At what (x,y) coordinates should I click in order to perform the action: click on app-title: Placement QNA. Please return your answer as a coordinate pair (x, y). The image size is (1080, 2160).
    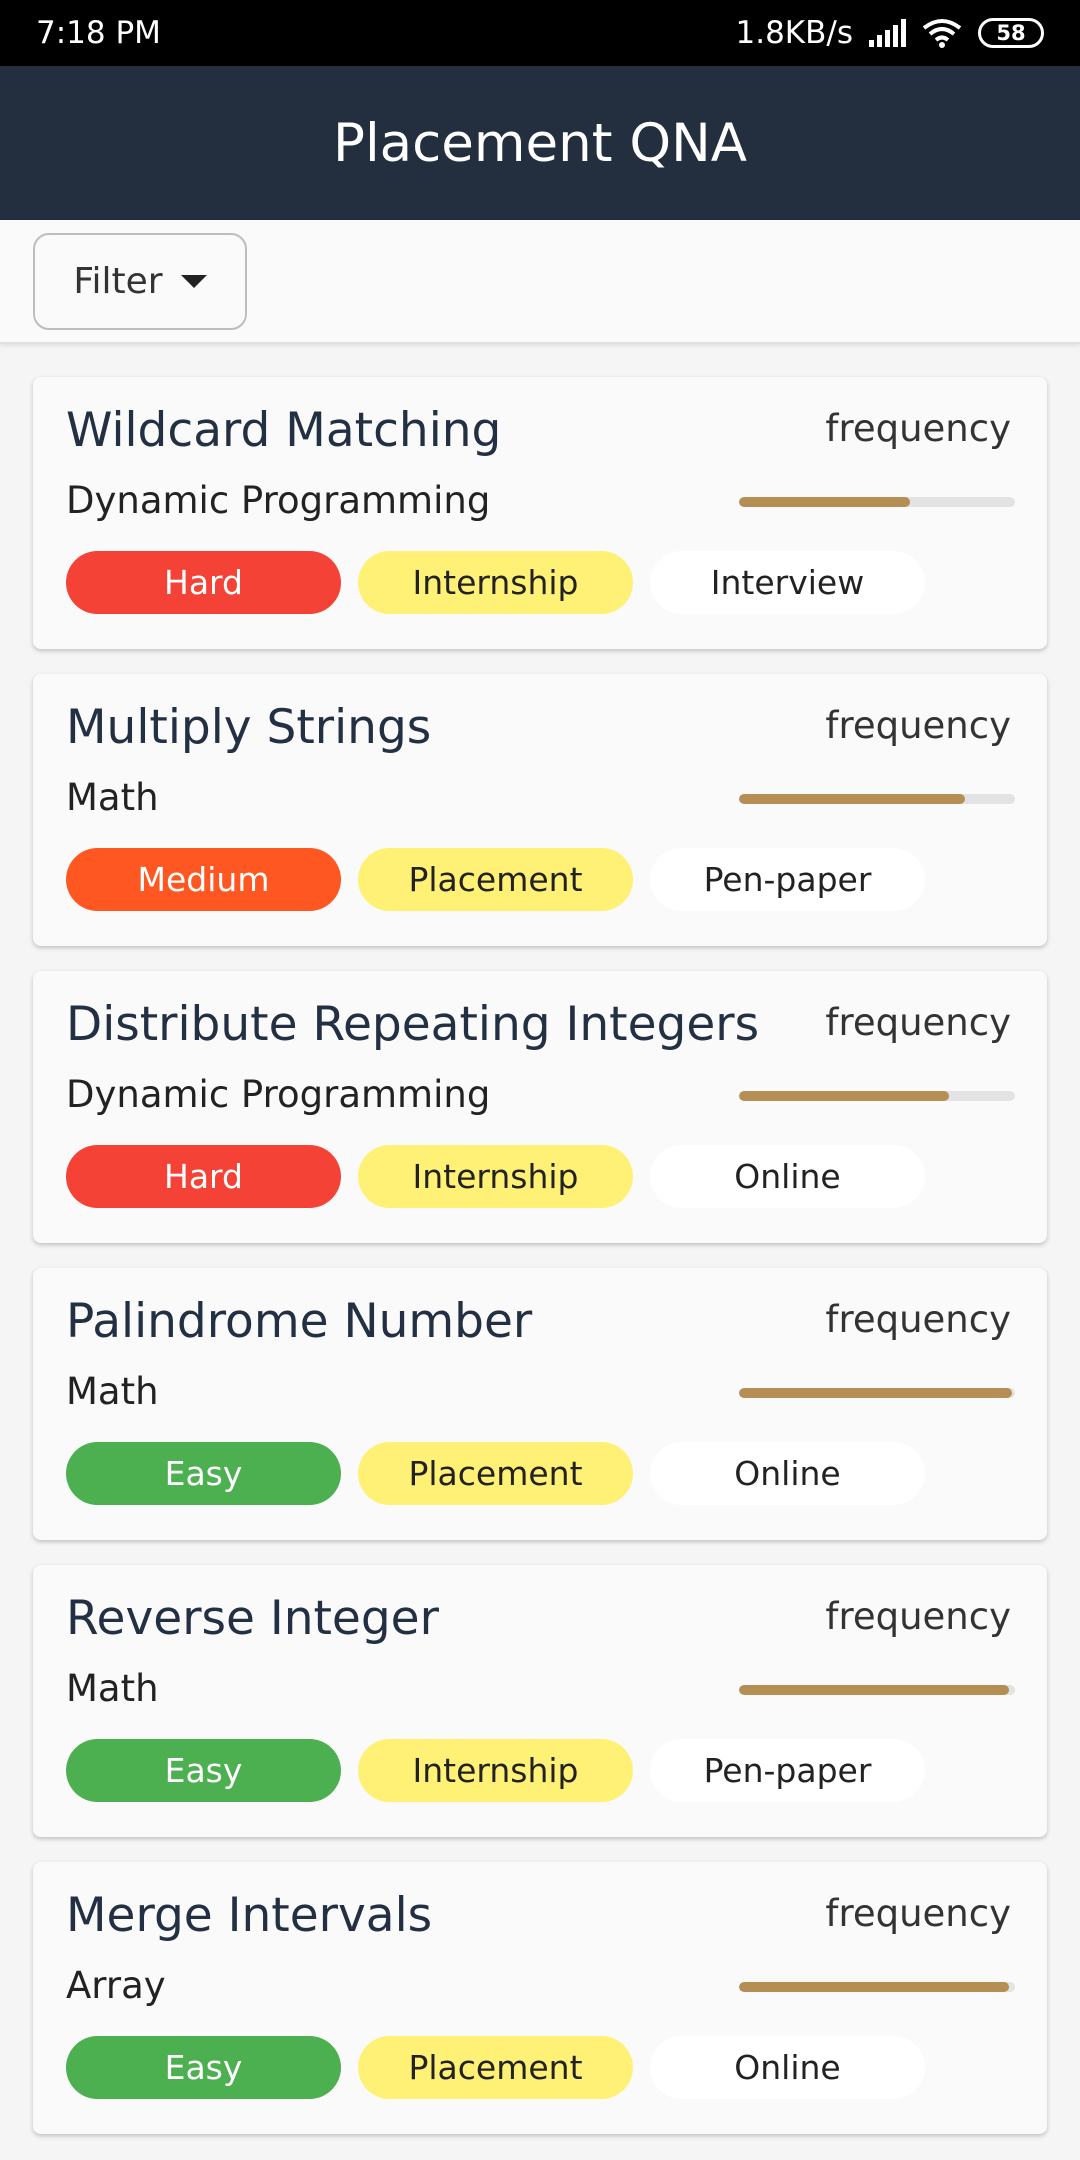
    Looking at the image, I should click on (540, 143).